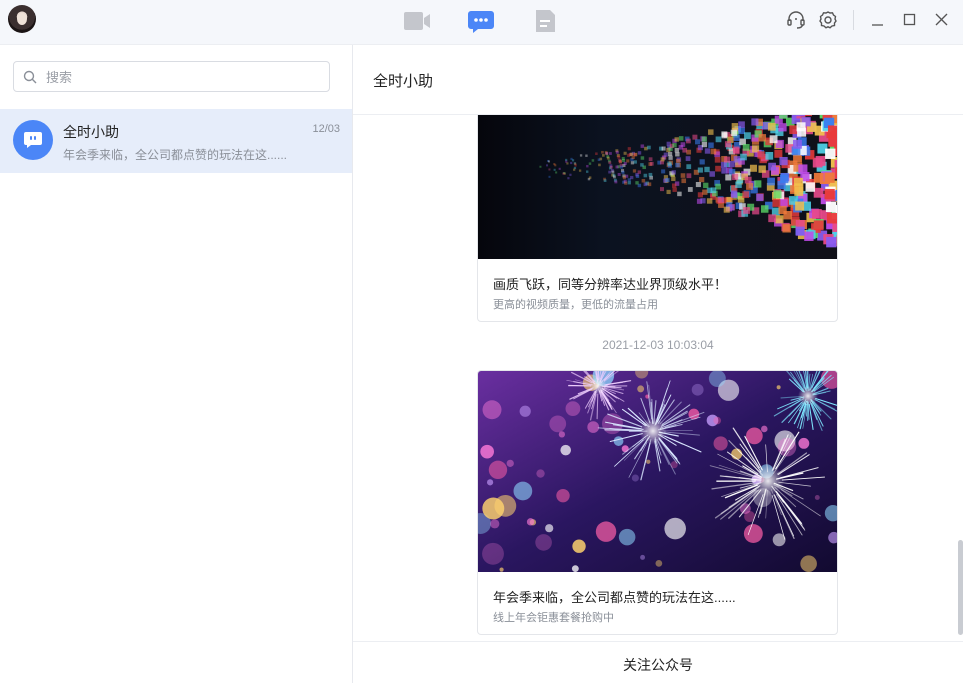  I want to click on article-card: 画质飞跃，同等分辨率达业界顶级水平！ 更高的视频质量，更低的流量占用, so click(657, 218).